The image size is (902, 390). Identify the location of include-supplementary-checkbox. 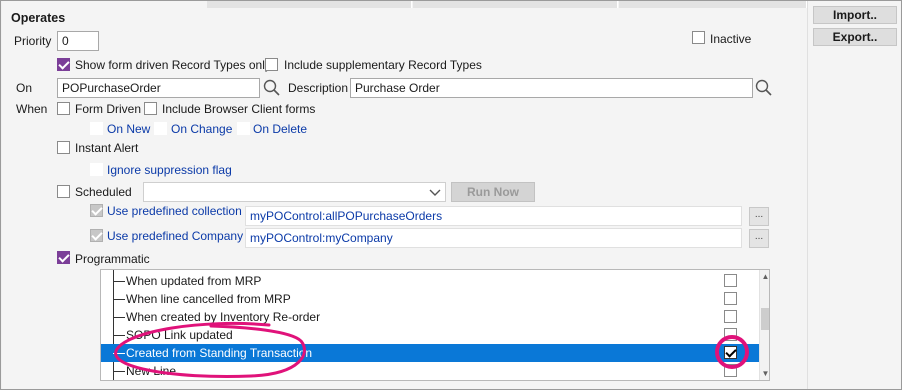
(271, 64).